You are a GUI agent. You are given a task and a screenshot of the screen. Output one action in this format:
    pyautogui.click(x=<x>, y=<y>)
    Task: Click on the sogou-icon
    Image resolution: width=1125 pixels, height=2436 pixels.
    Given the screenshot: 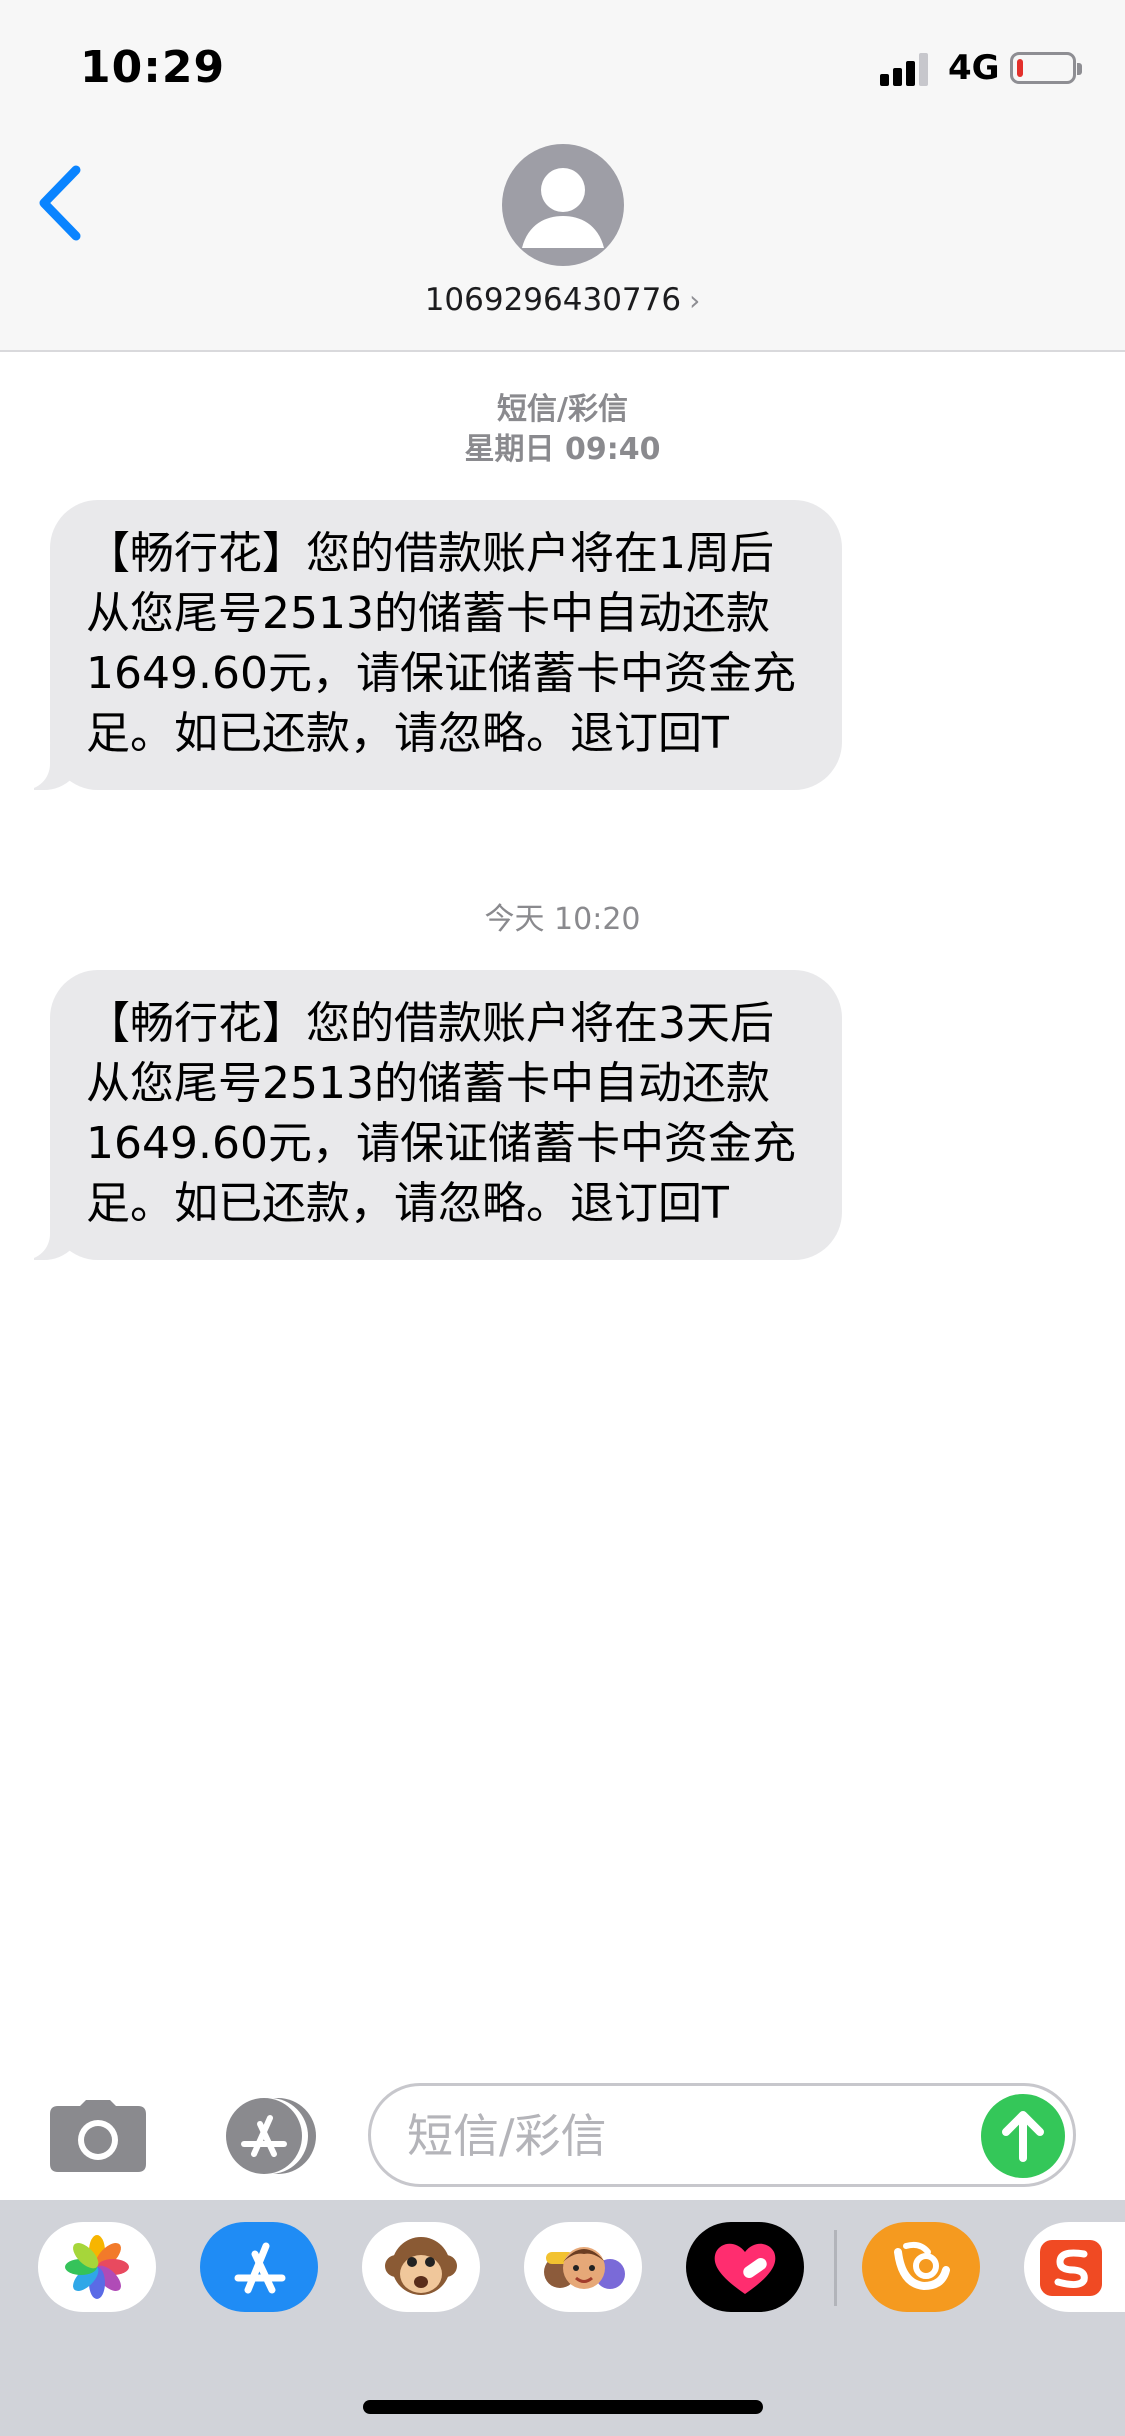 What is the action you would take?
    pyautogui.click(x=1071, y=2268)
    